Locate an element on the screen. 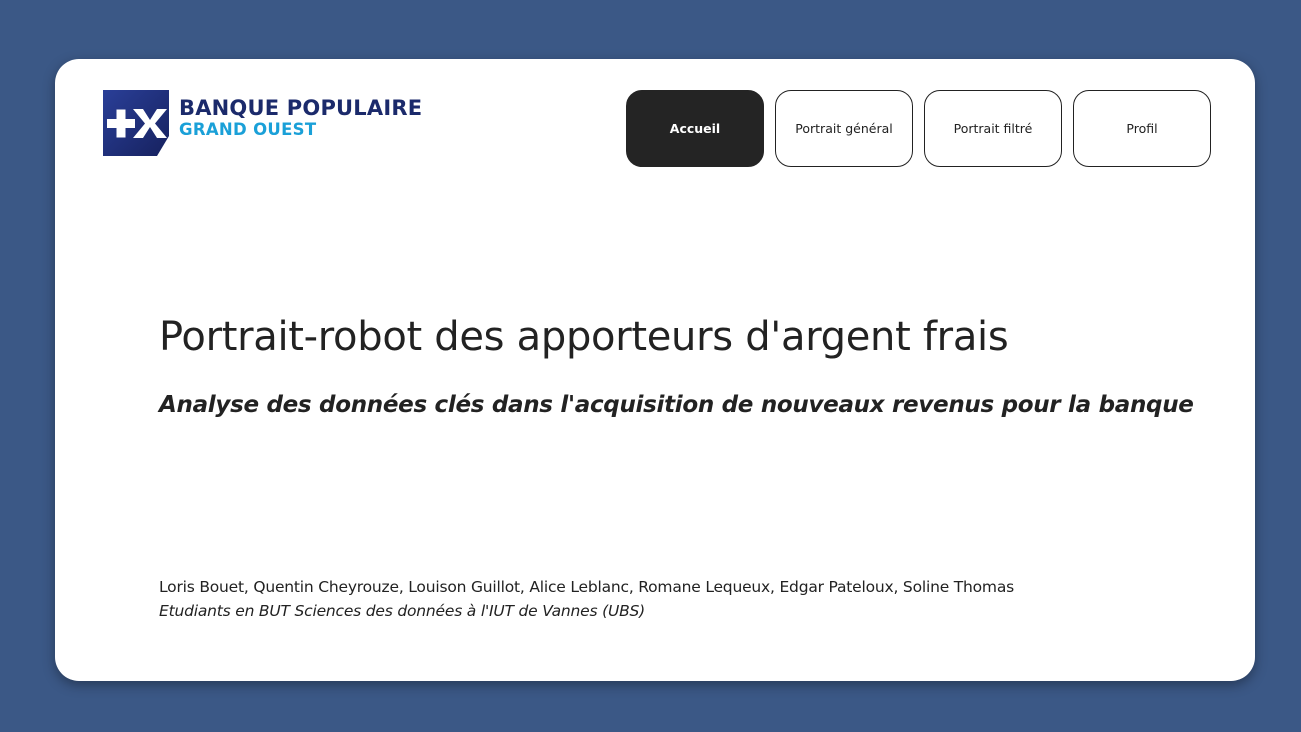 The width and height of the screenshot is (1301, 732). brand-name: BANQUE POPULAIRE is located at coordinates (301, 108).